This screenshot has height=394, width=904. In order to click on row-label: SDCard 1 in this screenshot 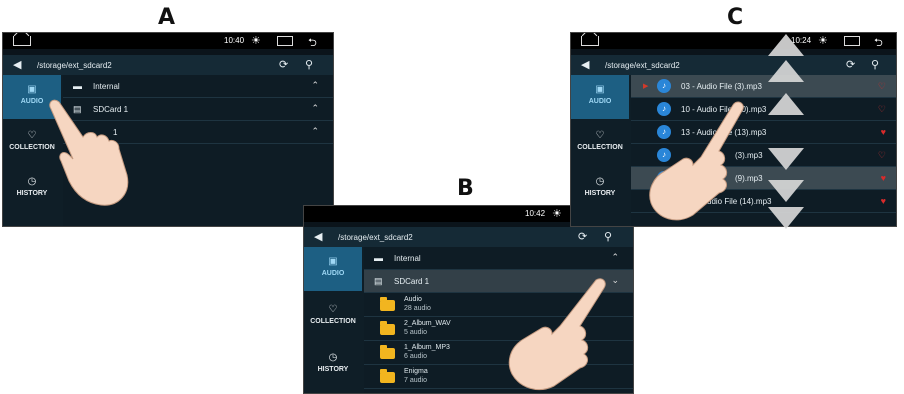, I will do `click(412, 281)`.